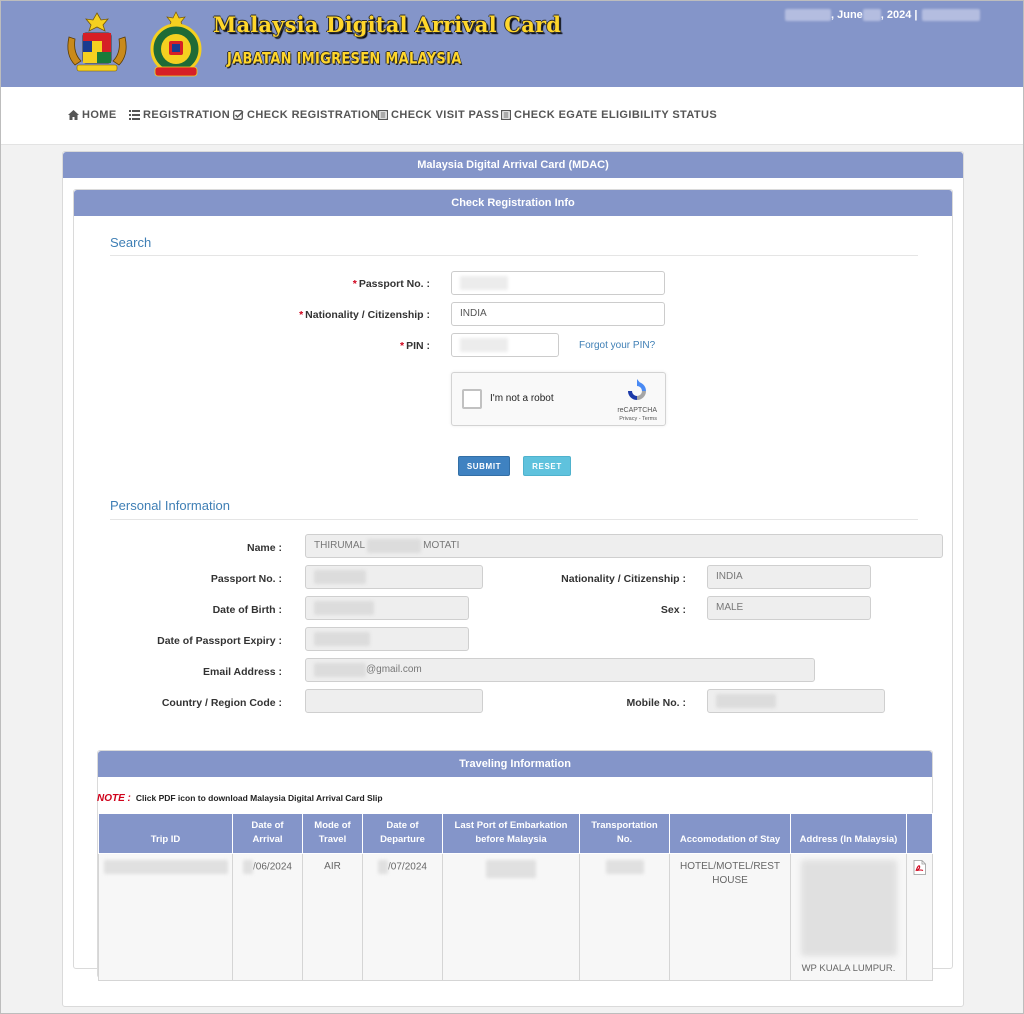  I want to click on col-date-departure: Date of Departure, so click(402, 833).